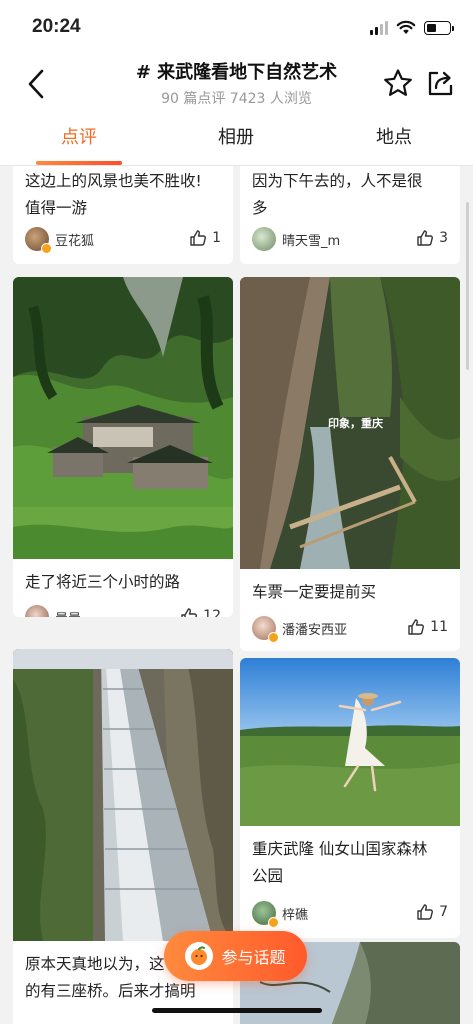 The height and width of the screenshot is (1024, 473). I want to click on cellular-signal-icon, so click(379, 27).